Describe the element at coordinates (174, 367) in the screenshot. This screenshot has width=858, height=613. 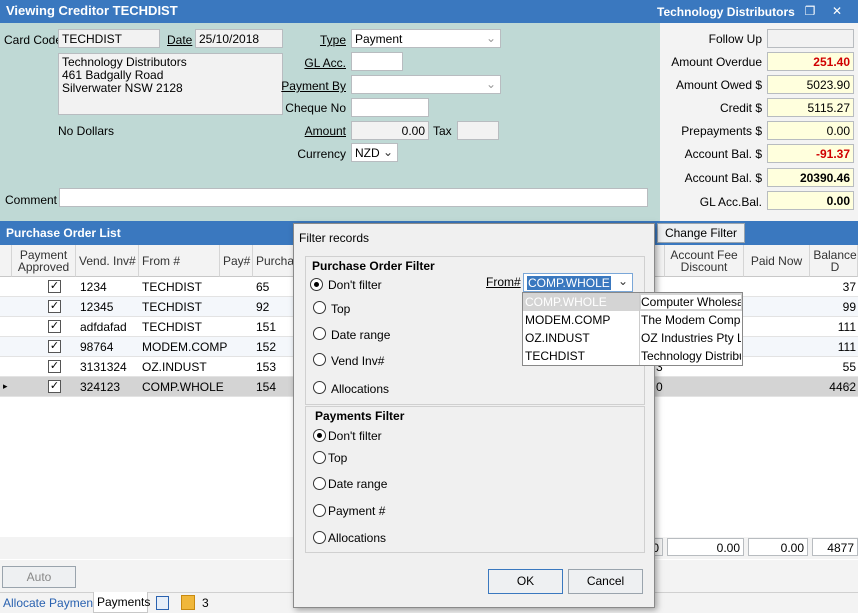
I see `from-cell: OZ.INDUST` at that location.